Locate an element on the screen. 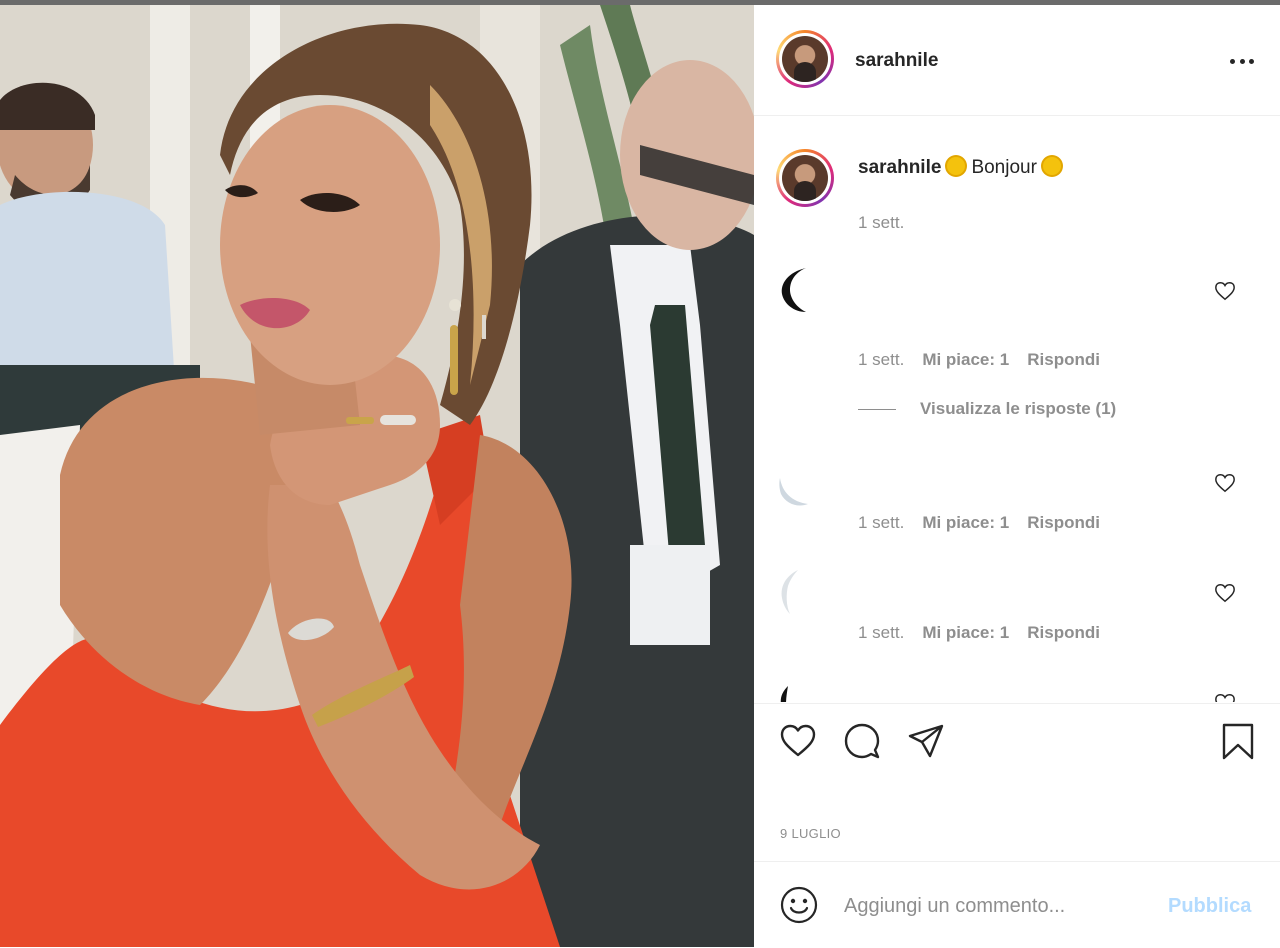 The image size is (1280, 948). add-comment-input is located at coordinates (994, 906).